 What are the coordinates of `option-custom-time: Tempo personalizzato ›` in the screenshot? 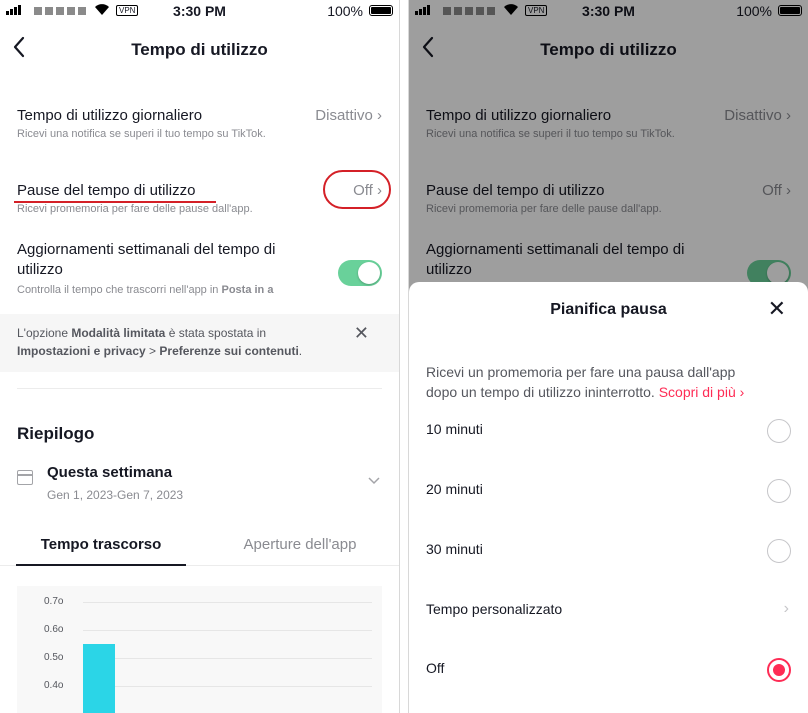 It's located at (608, 611).